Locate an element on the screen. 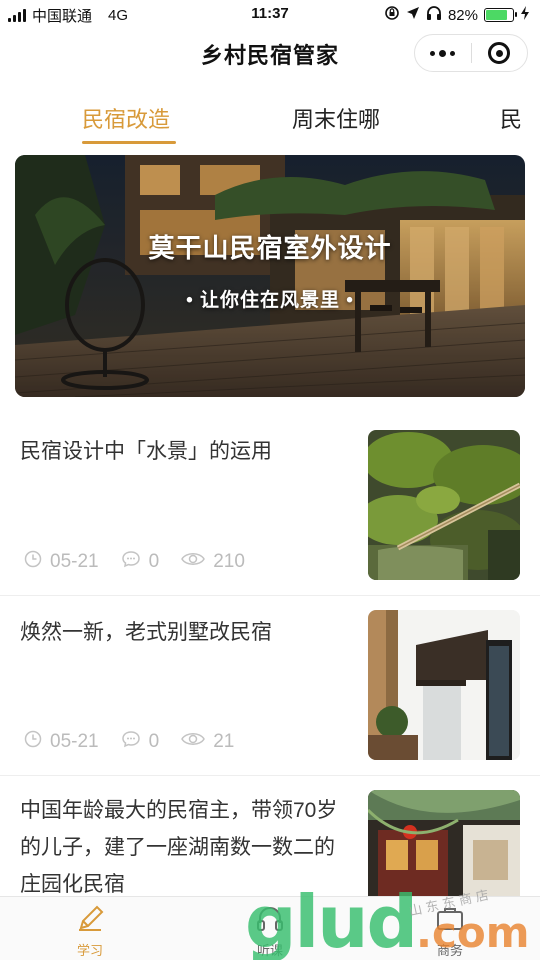 The width and height of the screenshot is (540, 960). banner-title: 莫干山民宿室外设计 is located at coordinates (270, 248).